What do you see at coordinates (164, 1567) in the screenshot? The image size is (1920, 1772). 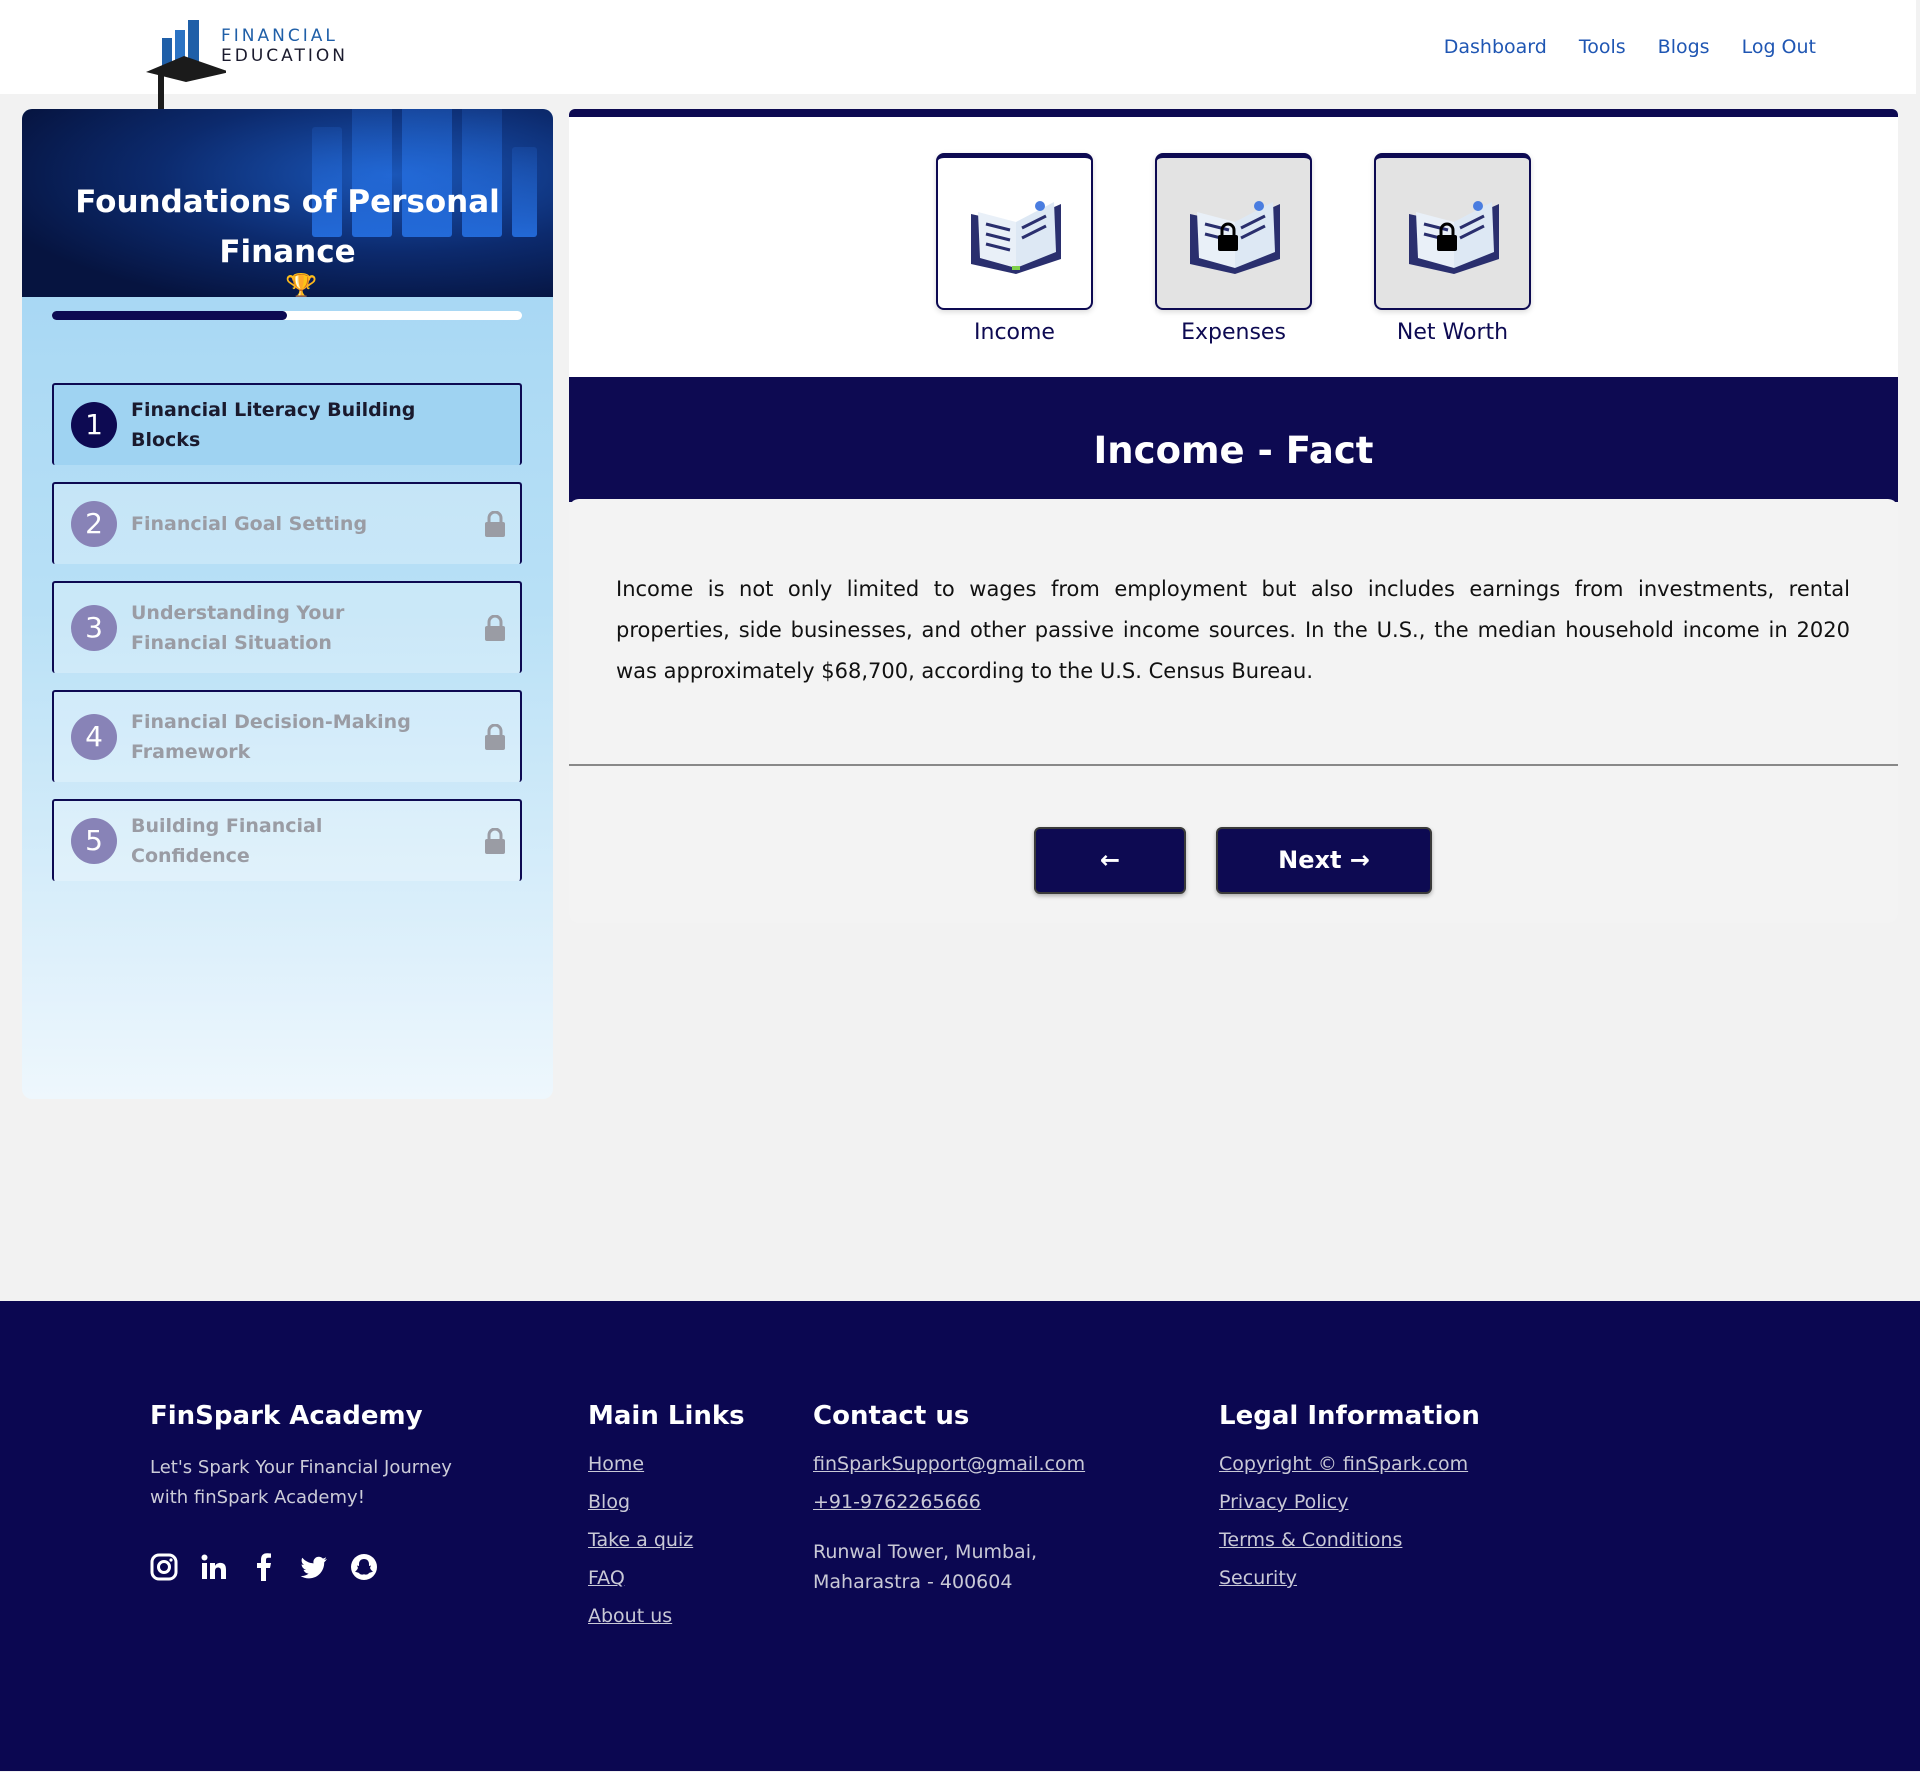 I see `instagram-icon` at bounding box center [164, 1567].